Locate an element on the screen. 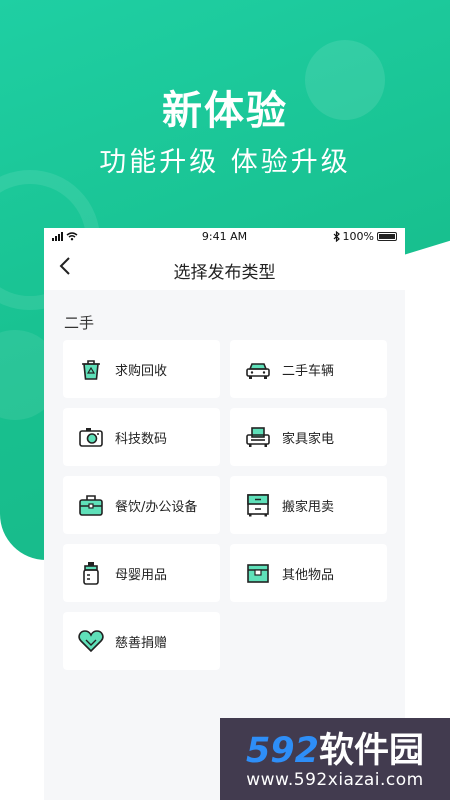  category-recycle: 求购回收 is located at coordinates (141, 369).